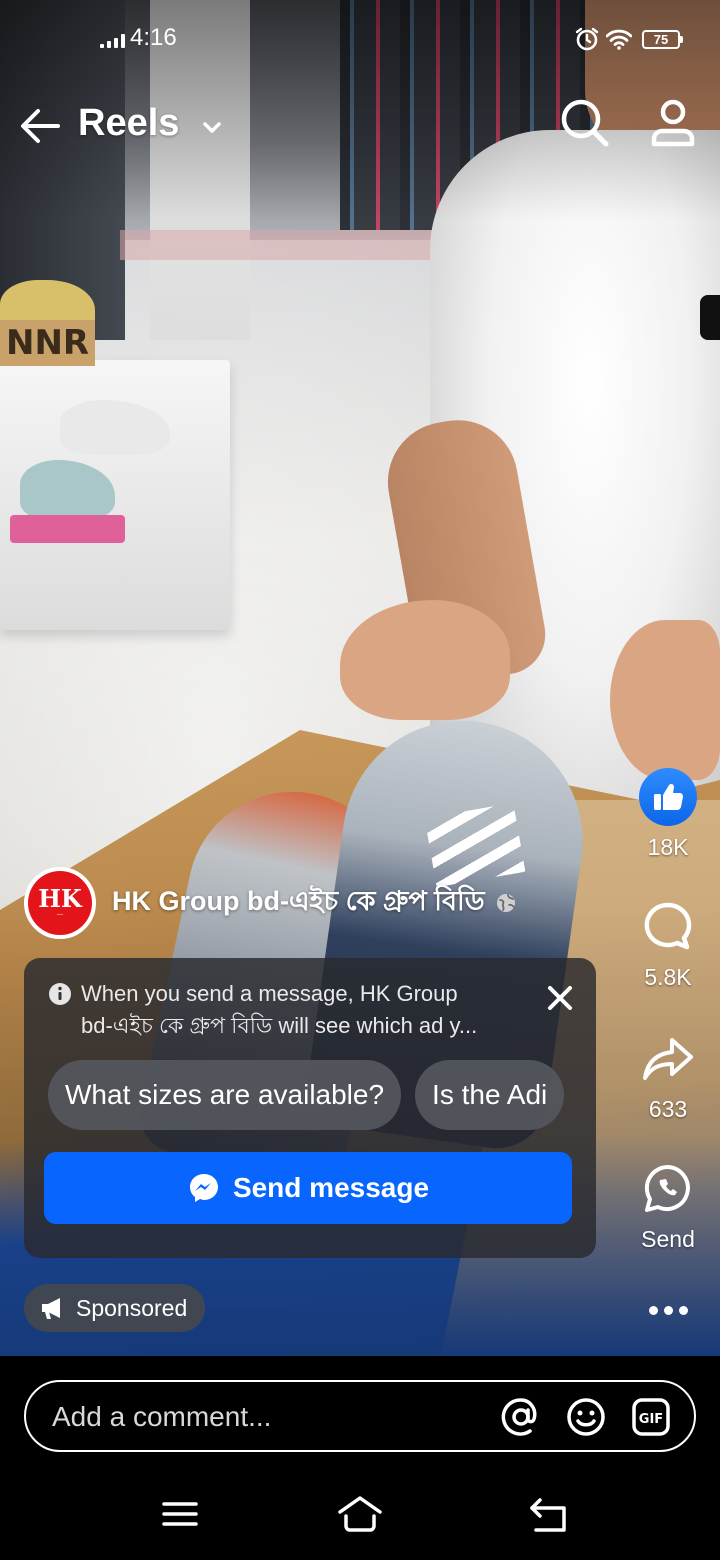 This screenshot has height=1560, width=720. Describe the element at coordinates (668, 1059) in the screenshot. I see `share-arrow-icon` at that location.